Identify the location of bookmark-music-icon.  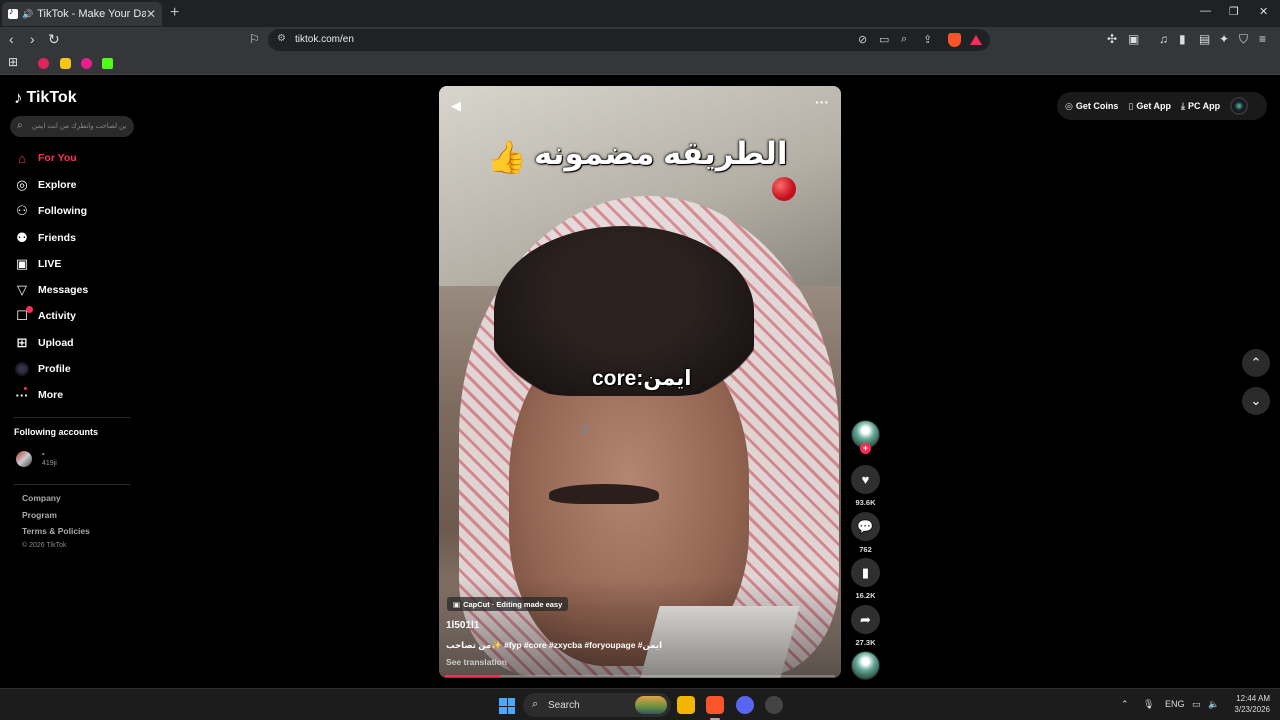
(86, 63).